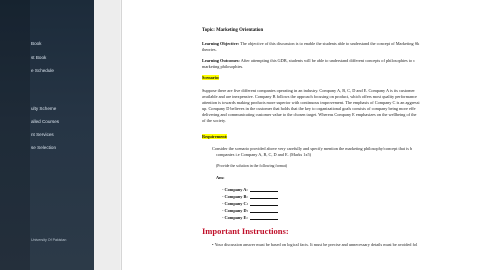 The height and width of the screenshot is (270, 480). What do you see at coordinates (15, 135) in the screenshot?
I see `sidebar-icon-strip` at bounding box center [15, 135].